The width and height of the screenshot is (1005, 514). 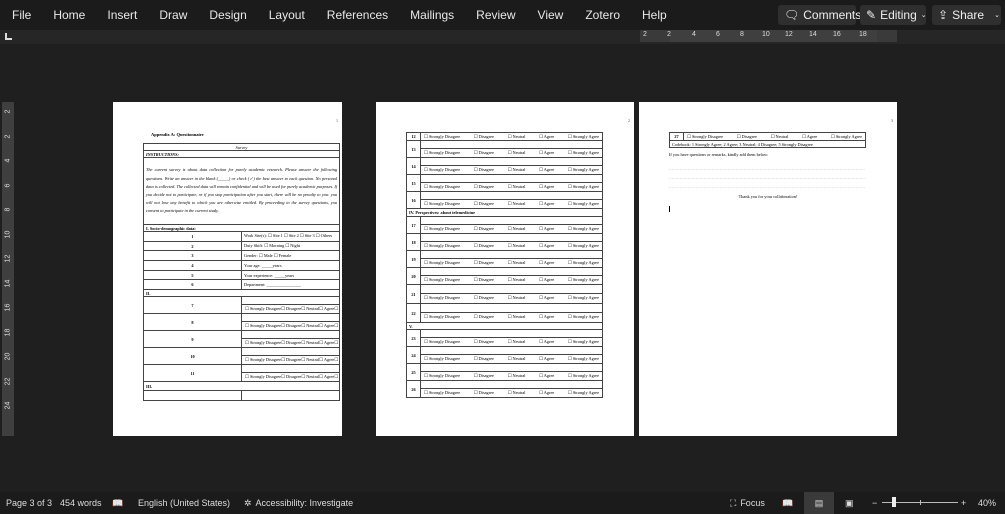 I want to click on menu-design: Design, so click(x=227, y=15).